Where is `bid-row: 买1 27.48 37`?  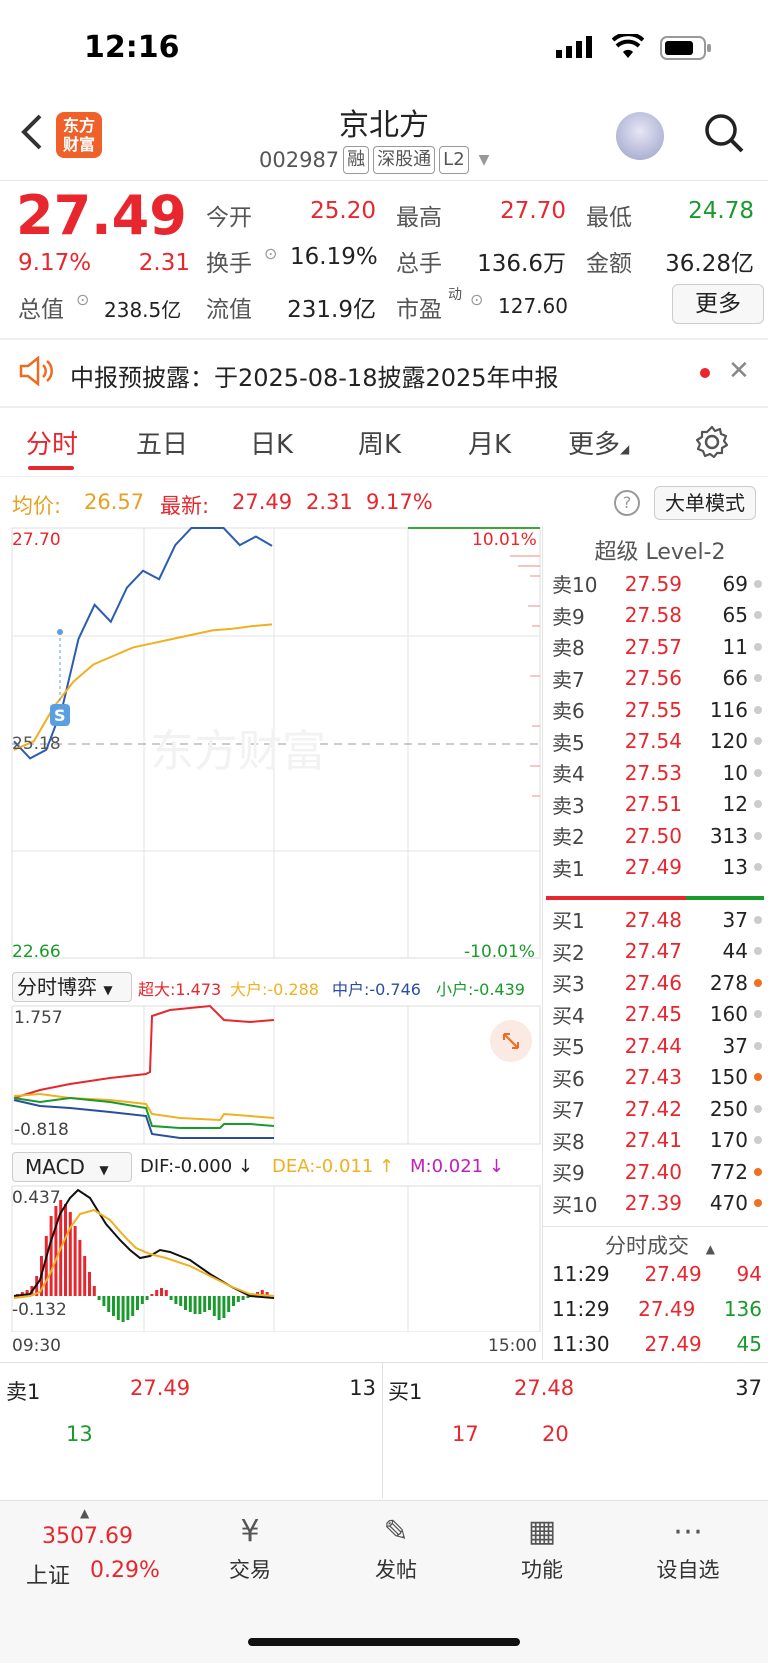
bid-row: 买1 27.48 37 is located at coordinates (660, 920).